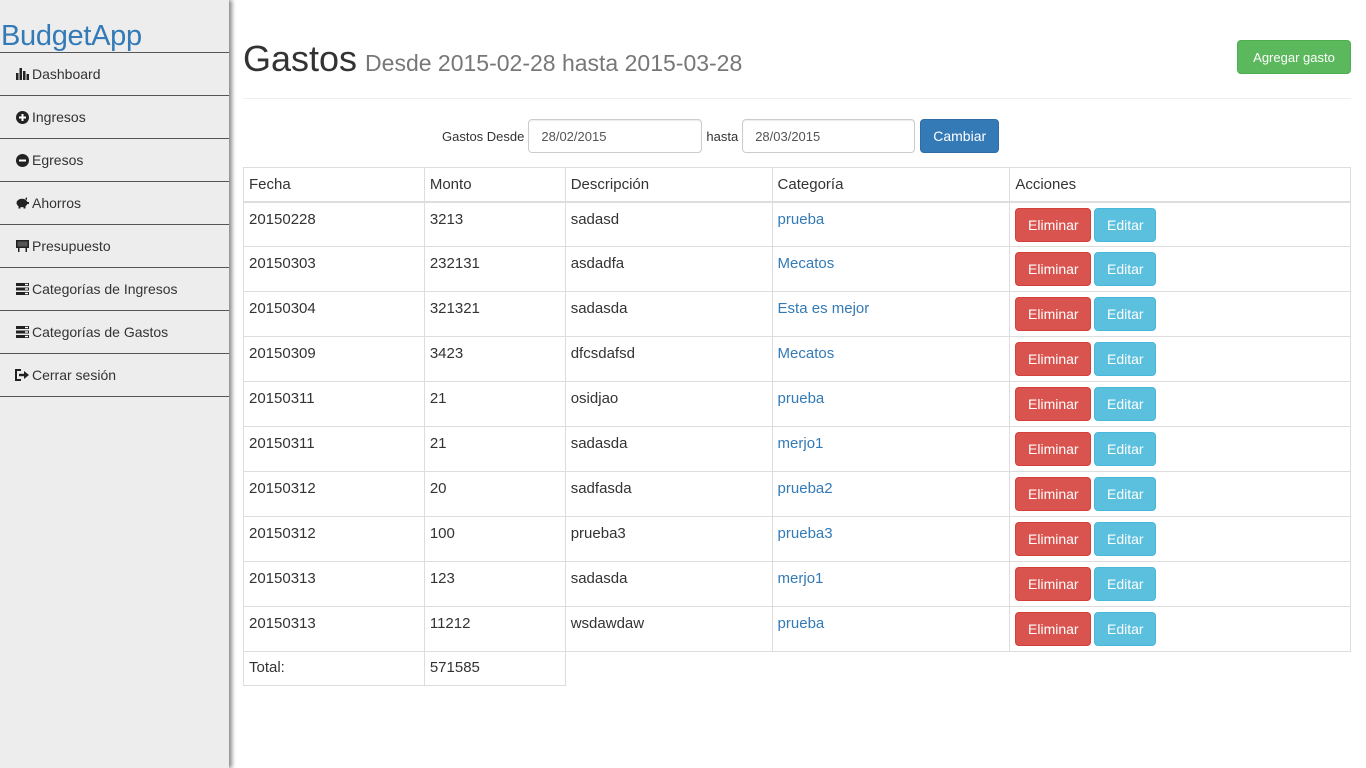 The height and width of the screenshot is (768, 1366). I want to click on sidebar-item-label: Ahorros, so click(57, 203).